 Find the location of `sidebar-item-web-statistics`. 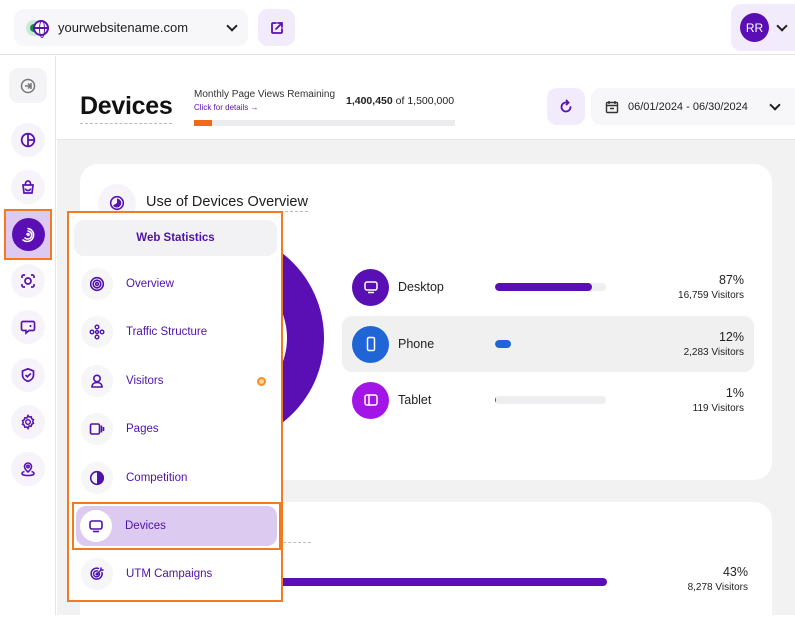

sidebar-item-web-statistics is located at coordinates (28, 234).